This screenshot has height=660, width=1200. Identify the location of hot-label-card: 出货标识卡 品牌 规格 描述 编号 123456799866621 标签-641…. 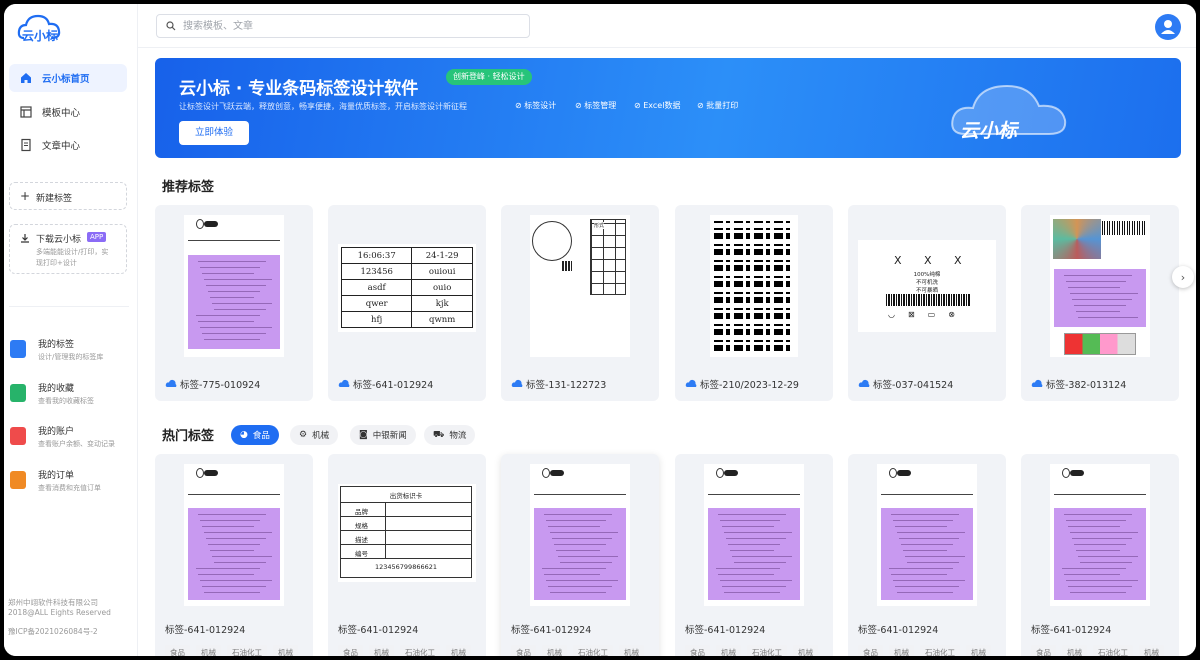
(407, 555).